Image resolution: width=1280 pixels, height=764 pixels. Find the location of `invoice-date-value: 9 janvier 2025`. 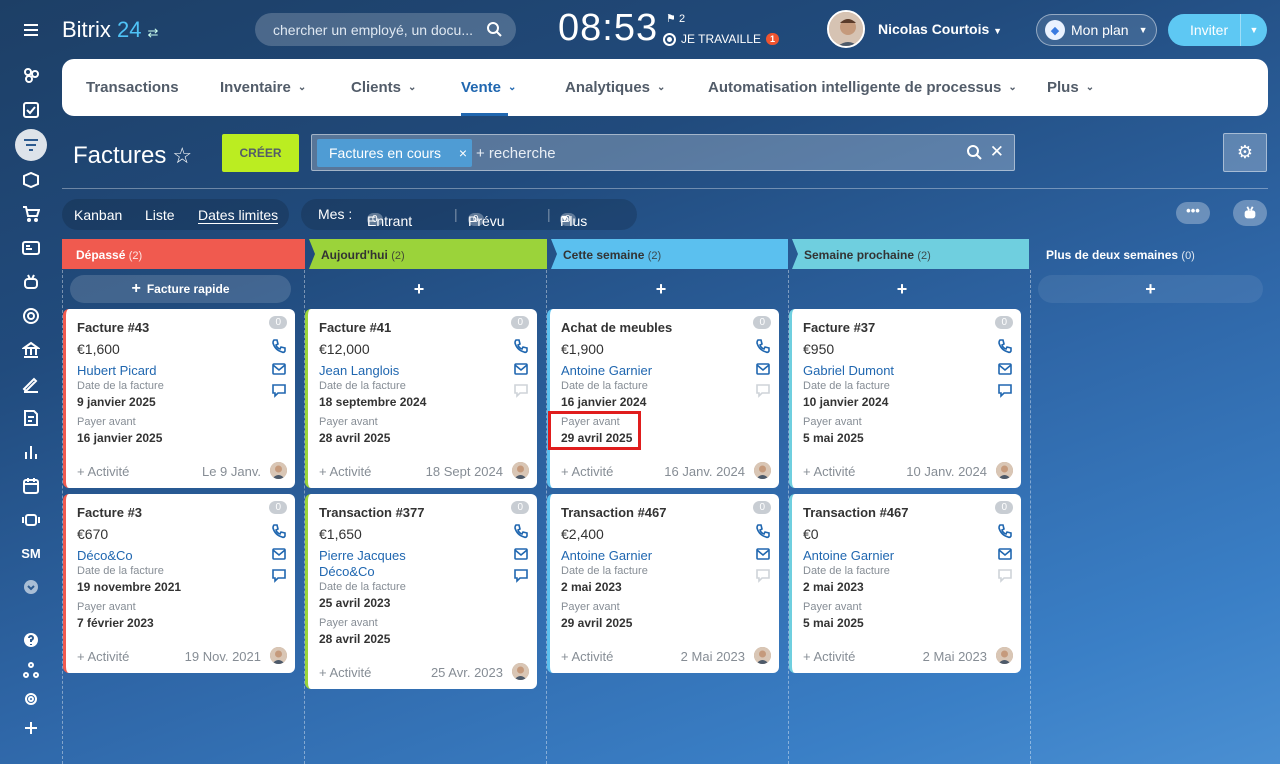

invoice-date-value: 9 janvier 2025 is located at coordinates (116, 402).